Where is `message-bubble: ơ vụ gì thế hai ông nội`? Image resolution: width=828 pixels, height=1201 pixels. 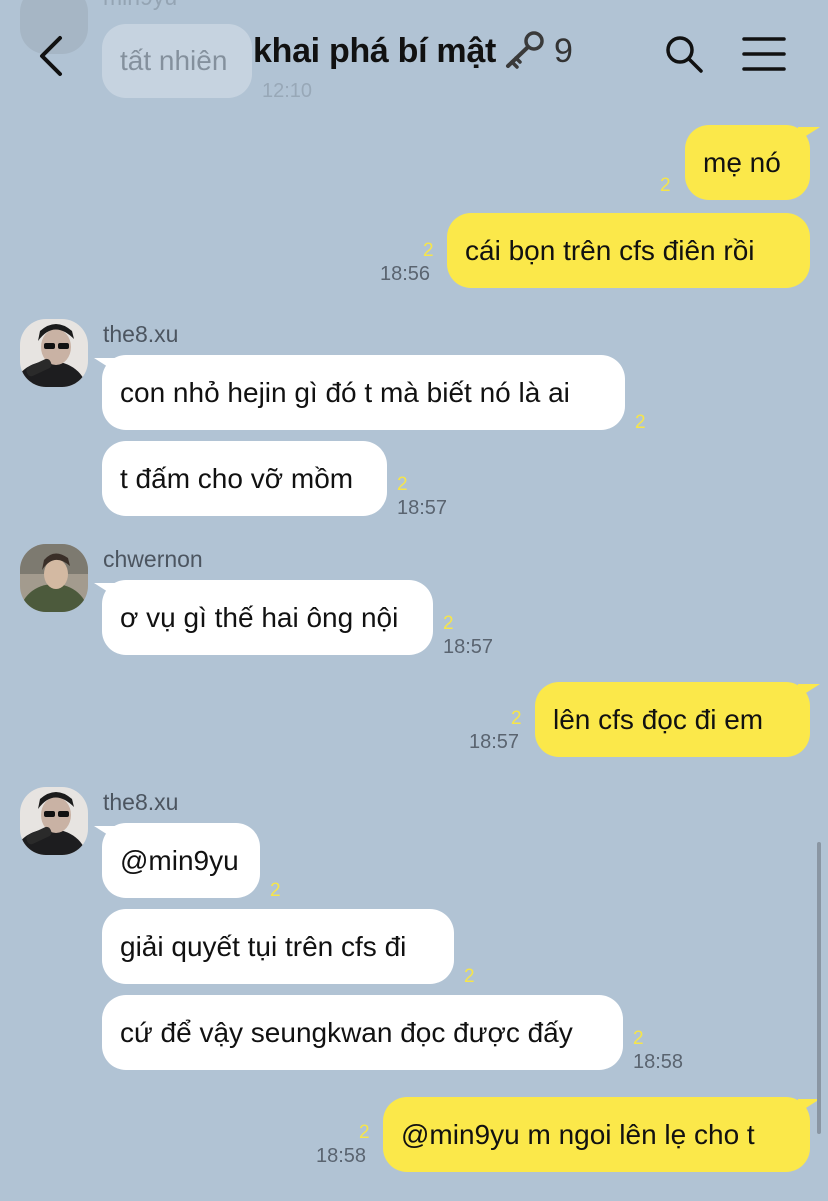
message-bubble: ơ vụ gì thế hai ông nội is located at coordinates (267, 617).